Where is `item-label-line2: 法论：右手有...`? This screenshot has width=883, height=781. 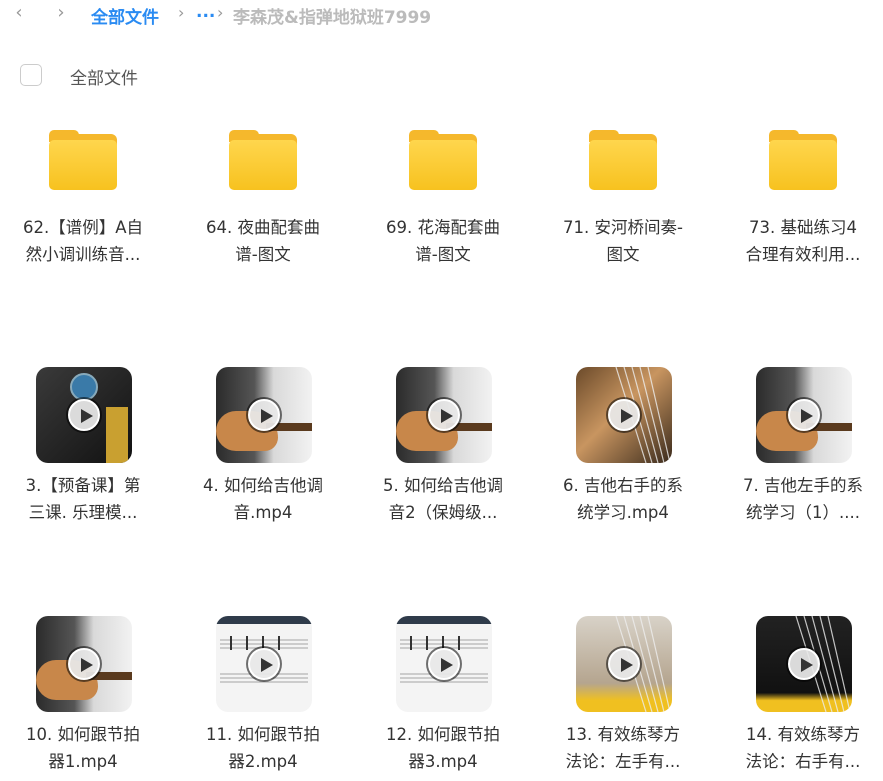 item-label-line2: 法论：右手有... is located at coordinates (803, 761).